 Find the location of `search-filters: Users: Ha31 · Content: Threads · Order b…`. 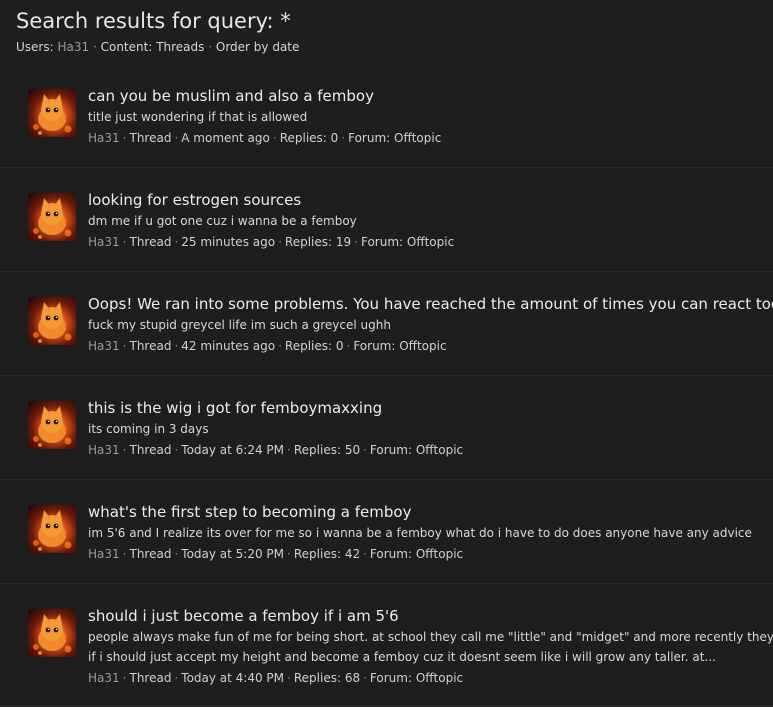

search-filters: Users: Ha31 · Content: Threads · Order b… is located at coordinates (386, 47).